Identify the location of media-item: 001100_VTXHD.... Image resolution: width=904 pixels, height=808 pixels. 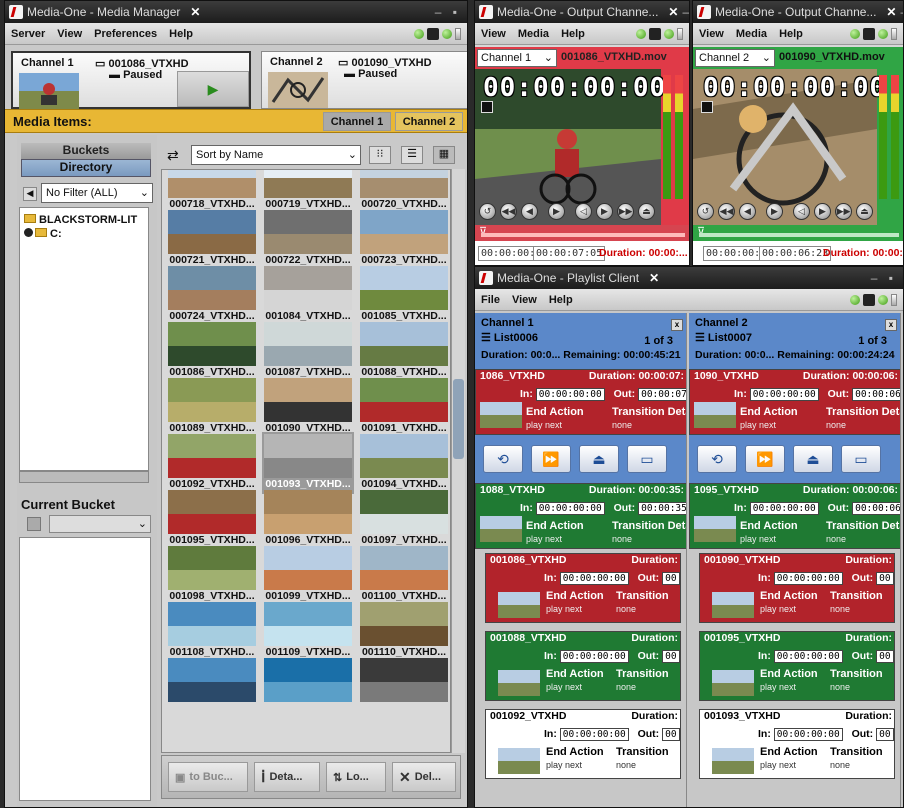
(404, 575).